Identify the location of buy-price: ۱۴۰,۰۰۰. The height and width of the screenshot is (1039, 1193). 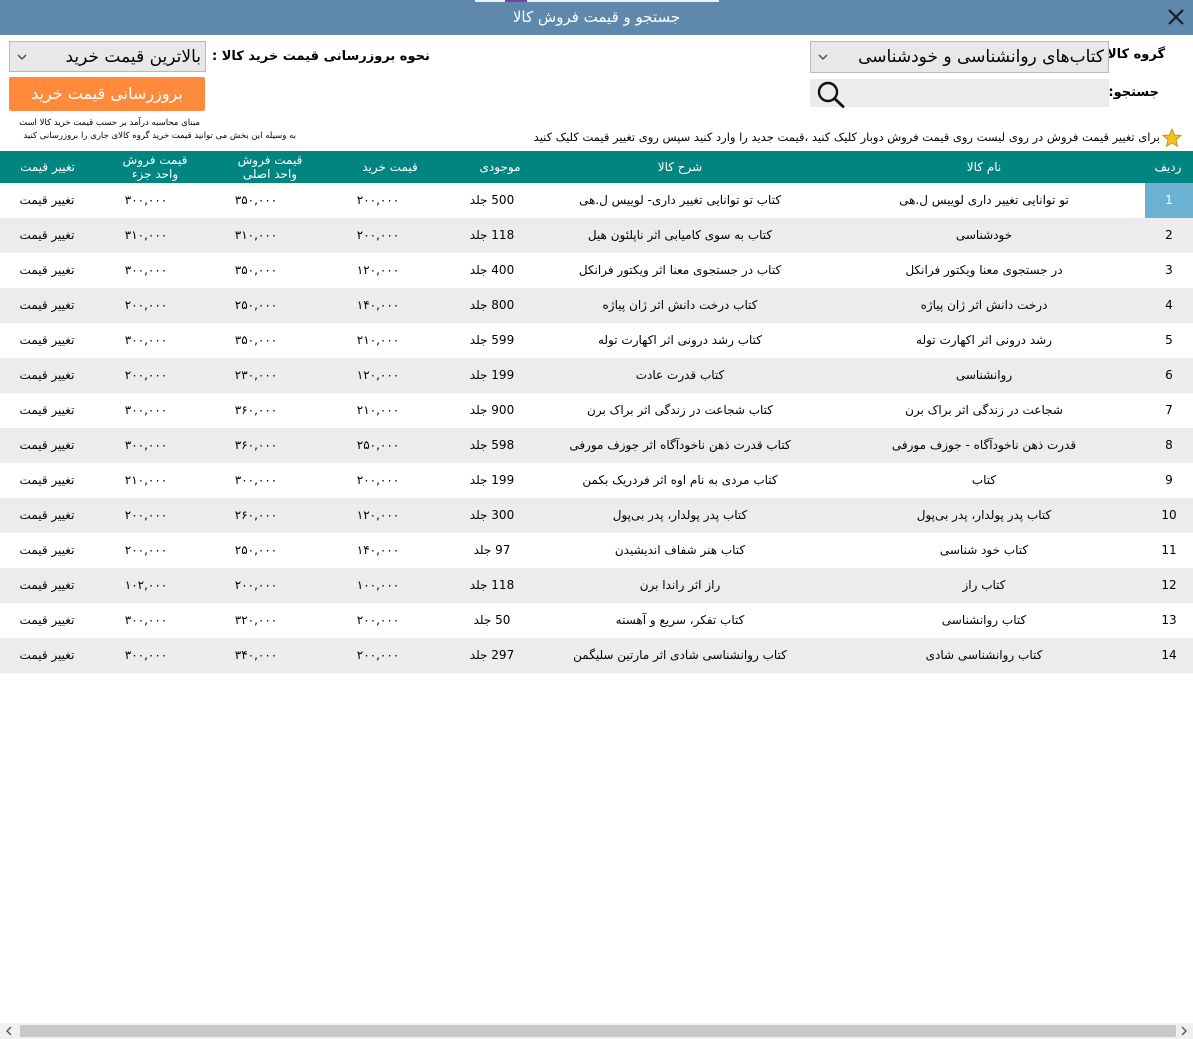
(378, 305).